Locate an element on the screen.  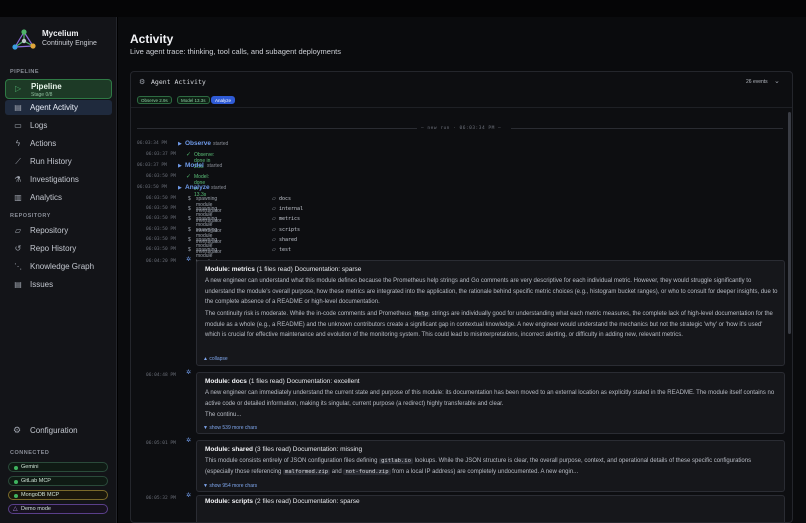
show-more-button: ▼ show 539 more chars is located at coordinates (230, 428).